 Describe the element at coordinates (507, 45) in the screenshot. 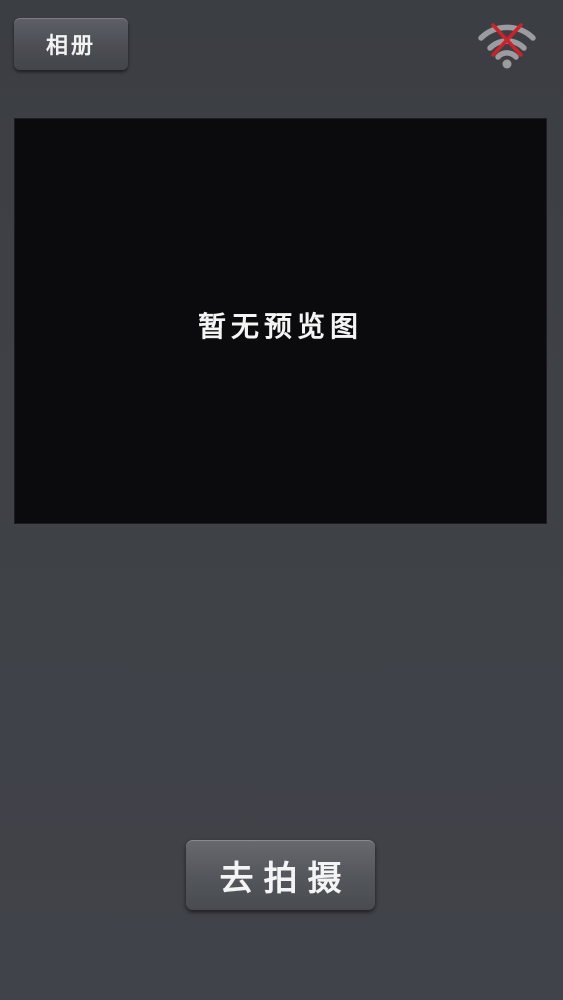

I see `wifi-disconnected-icon` at that location.